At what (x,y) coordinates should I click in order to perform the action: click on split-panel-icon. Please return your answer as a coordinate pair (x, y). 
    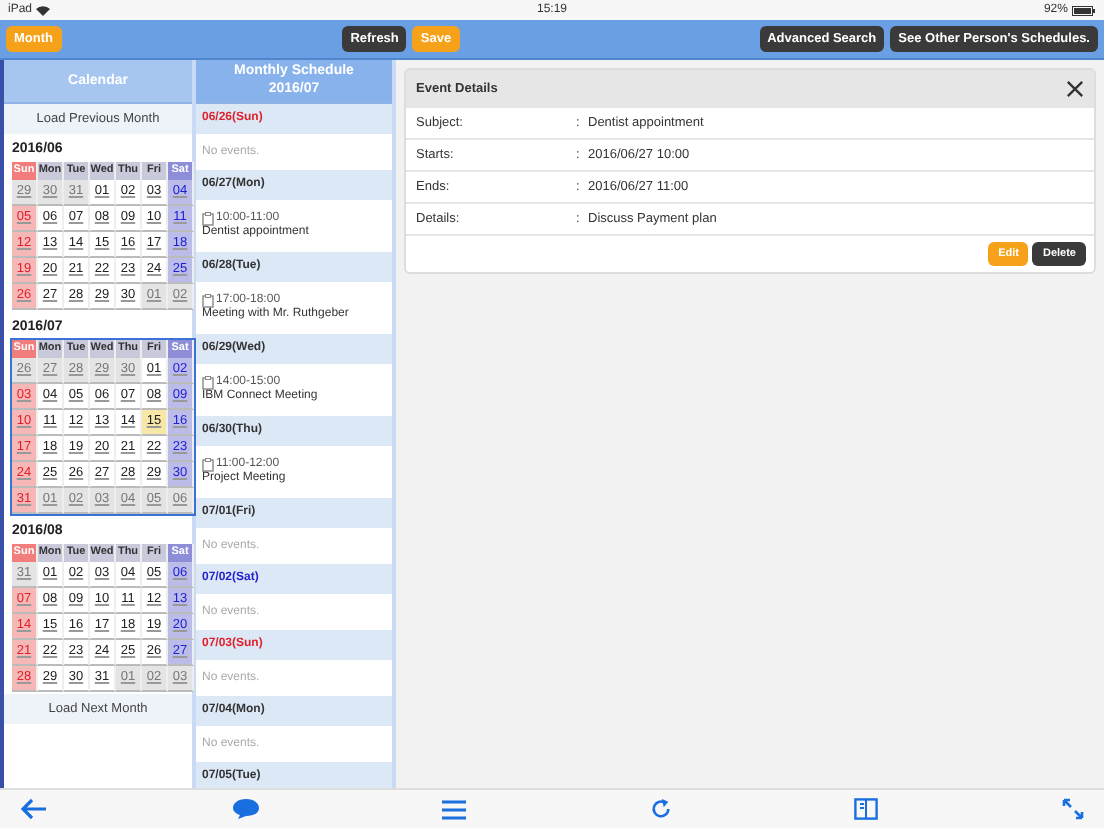
    Looking at the image, I should click on (866, 809).